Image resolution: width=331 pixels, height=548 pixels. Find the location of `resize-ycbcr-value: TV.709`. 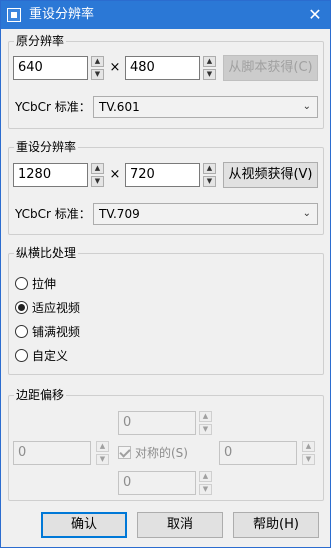

resize-ycbcr-value: TV.709 is located at coordinates (119, 214).